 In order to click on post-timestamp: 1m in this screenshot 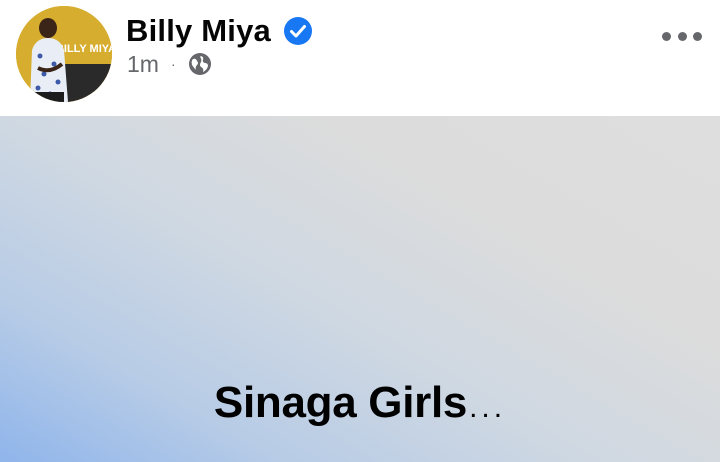, I will do `click(143, 64)`.